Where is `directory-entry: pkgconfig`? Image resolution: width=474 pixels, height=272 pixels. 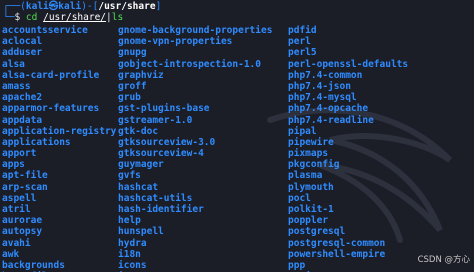
directory-entry: pkgconfig is located at coordinates (314, 165).